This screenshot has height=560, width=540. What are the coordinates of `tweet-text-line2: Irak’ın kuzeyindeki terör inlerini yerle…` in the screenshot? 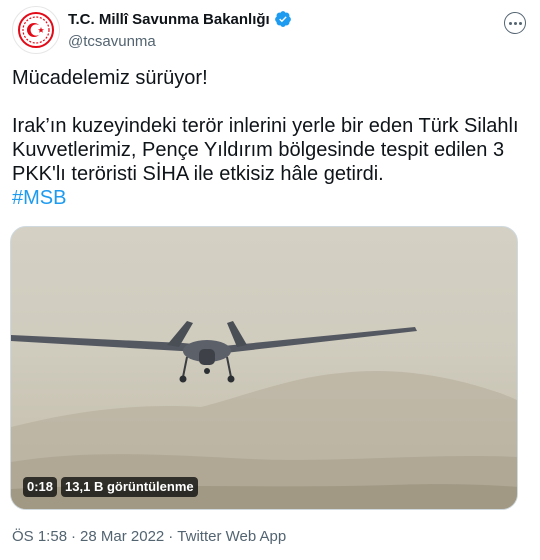 It's located at (265, 150).